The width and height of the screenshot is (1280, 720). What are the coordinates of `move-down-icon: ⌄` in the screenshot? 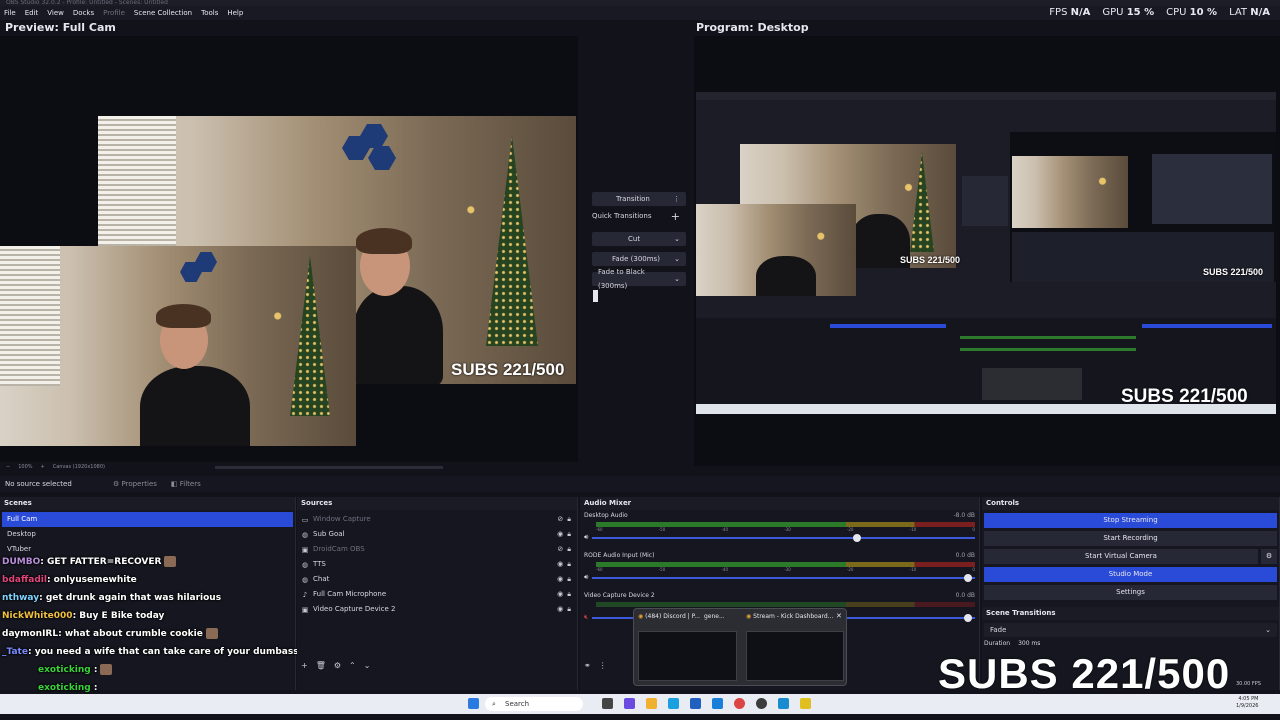 It's located at (367, 665).